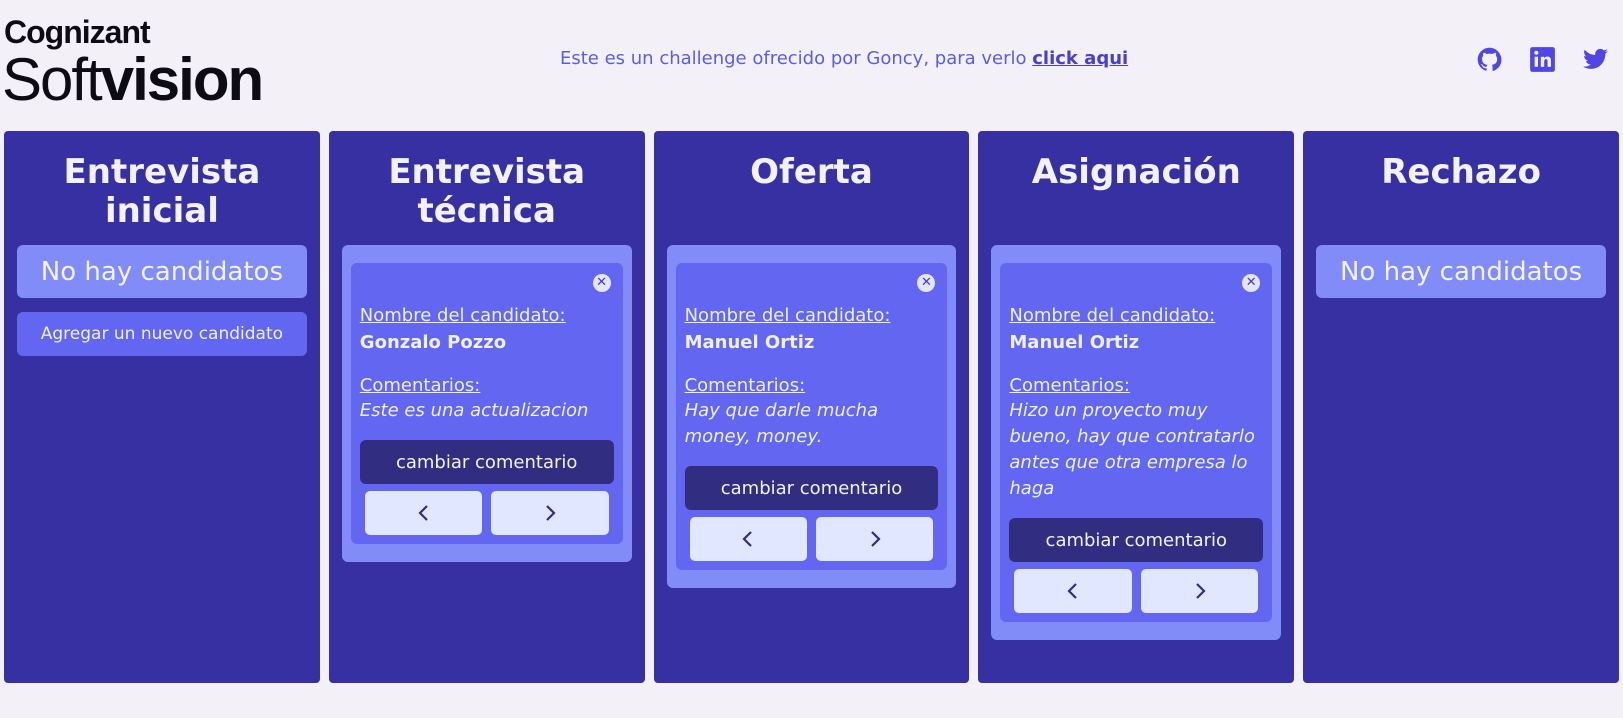 The image size is (1623, 718). I want to click on twitter-icon, so click(1595, 59).